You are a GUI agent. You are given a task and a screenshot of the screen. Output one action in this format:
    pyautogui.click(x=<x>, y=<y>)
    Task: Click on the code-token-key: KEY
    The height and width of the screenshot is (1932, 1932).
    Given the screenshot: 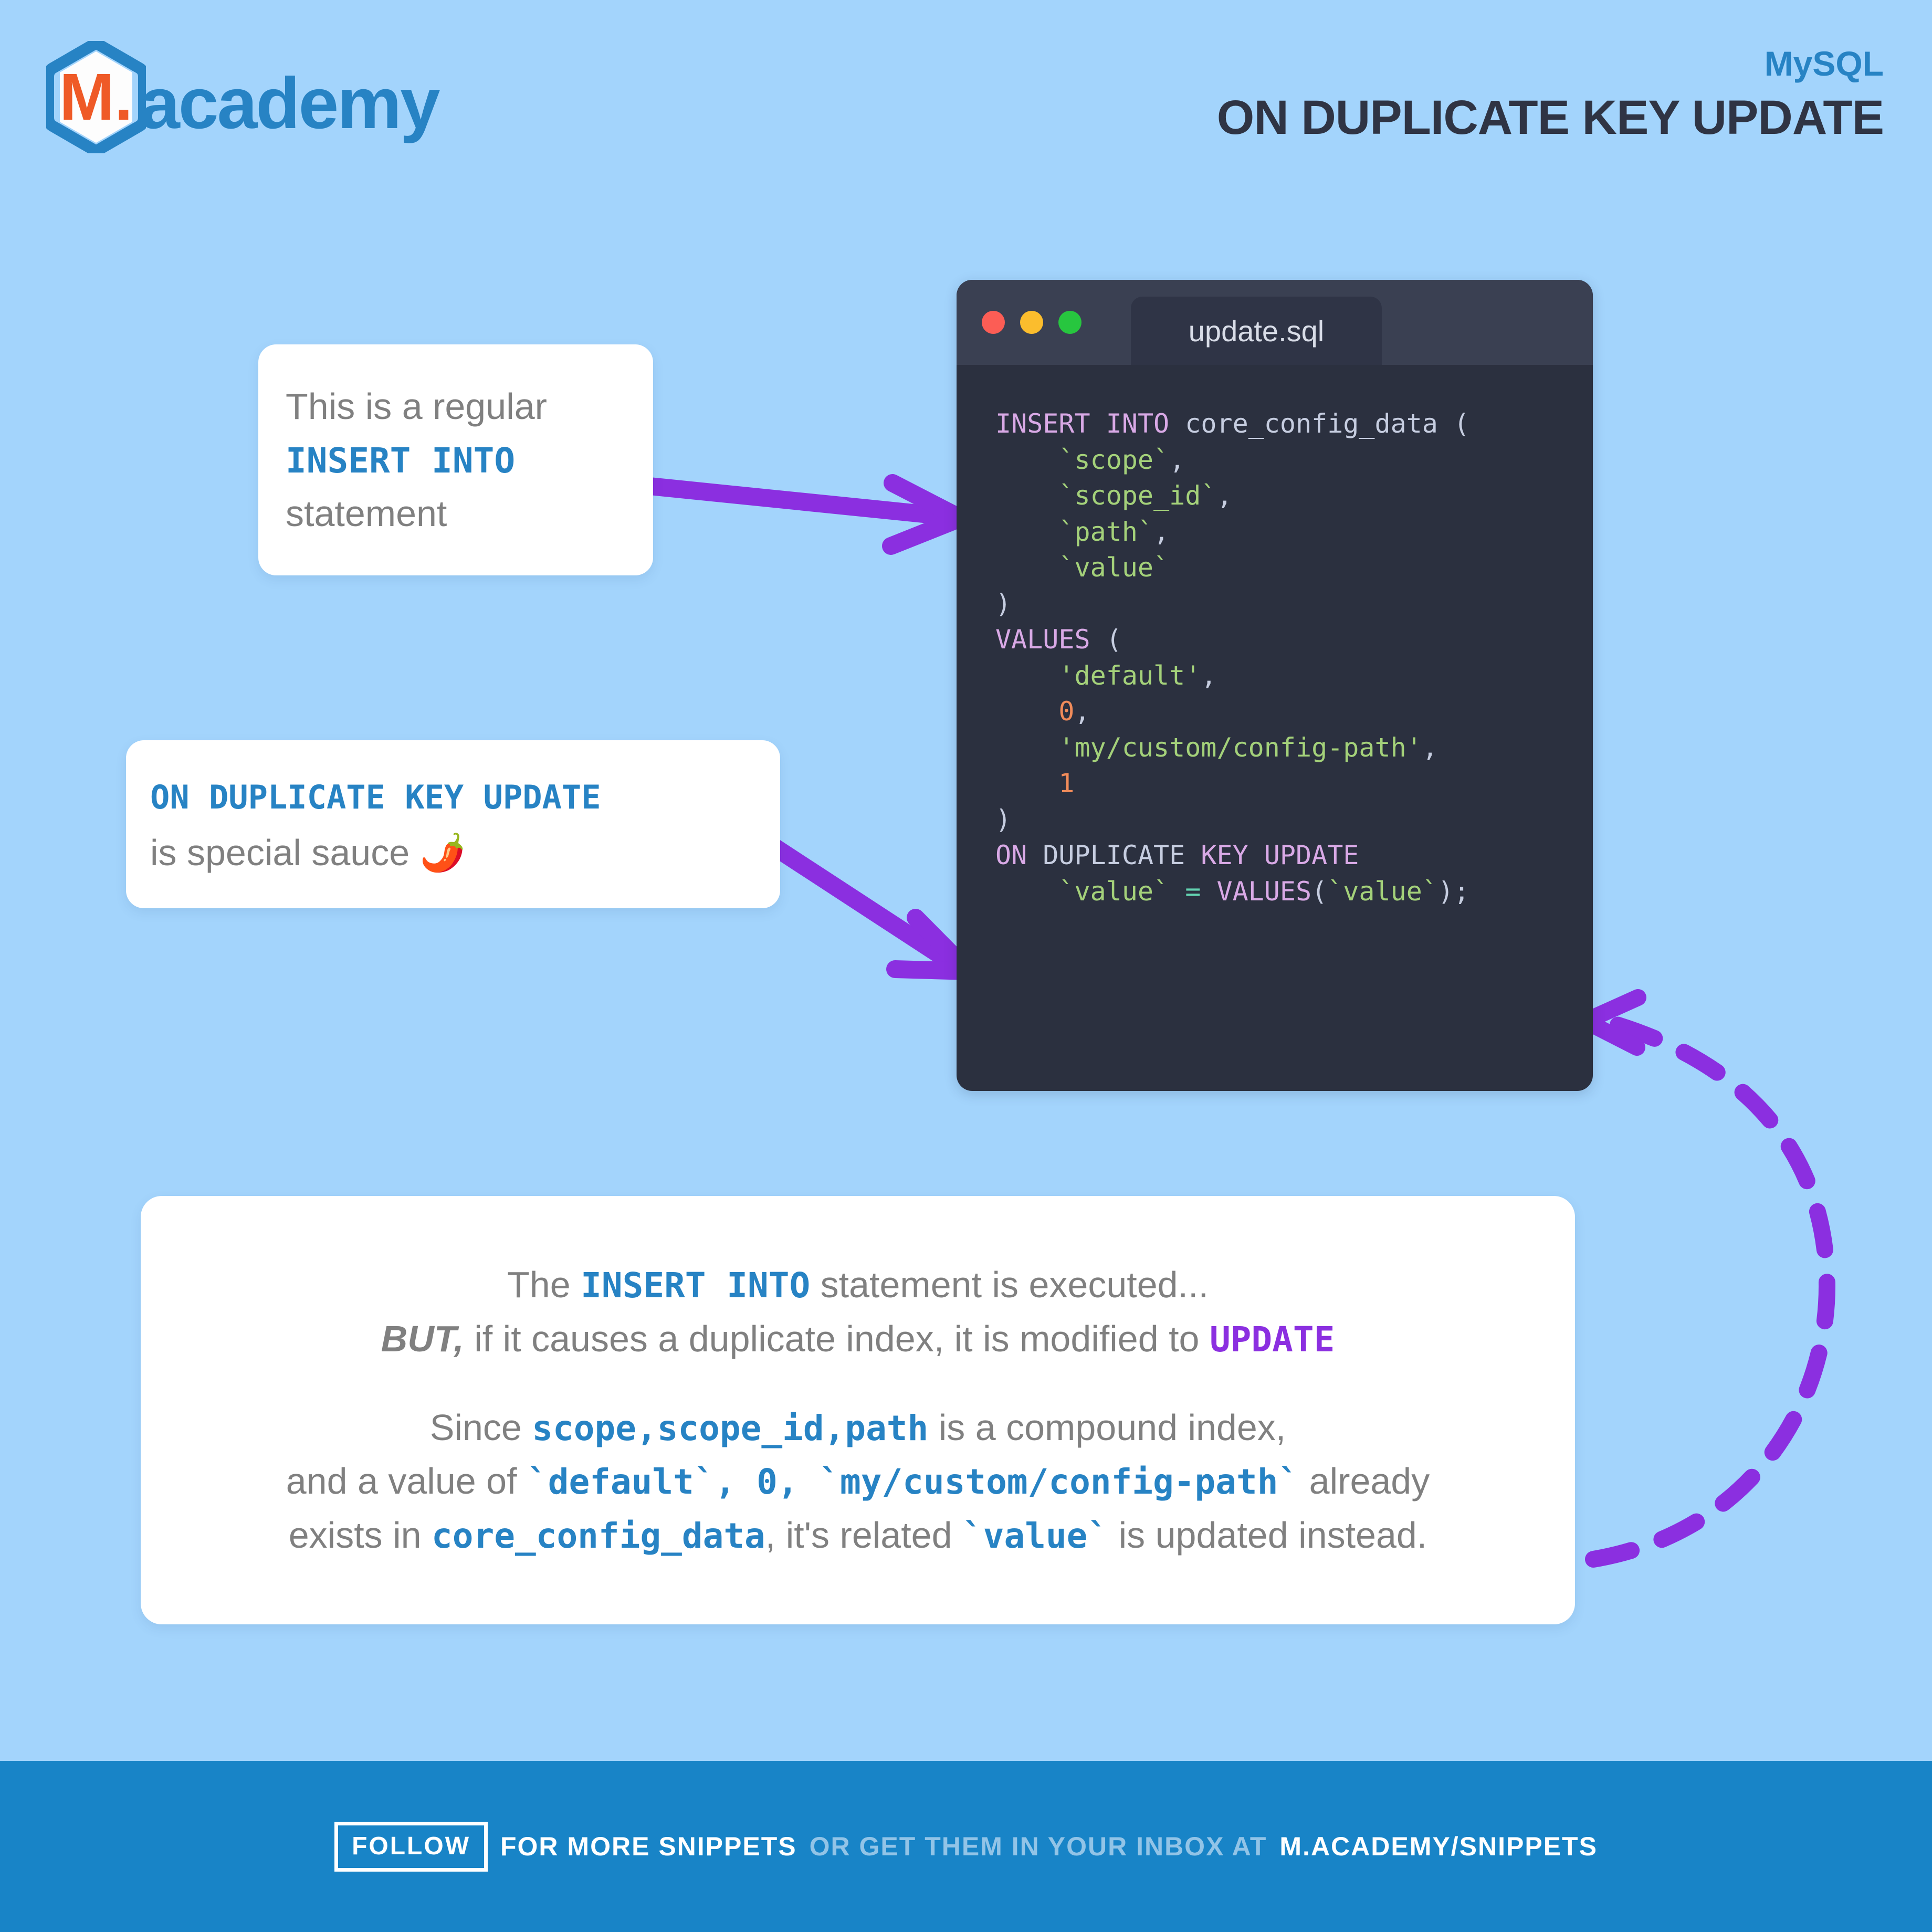 What is the action you would take?
    pyautogui.click(x=1224, y=855)
    